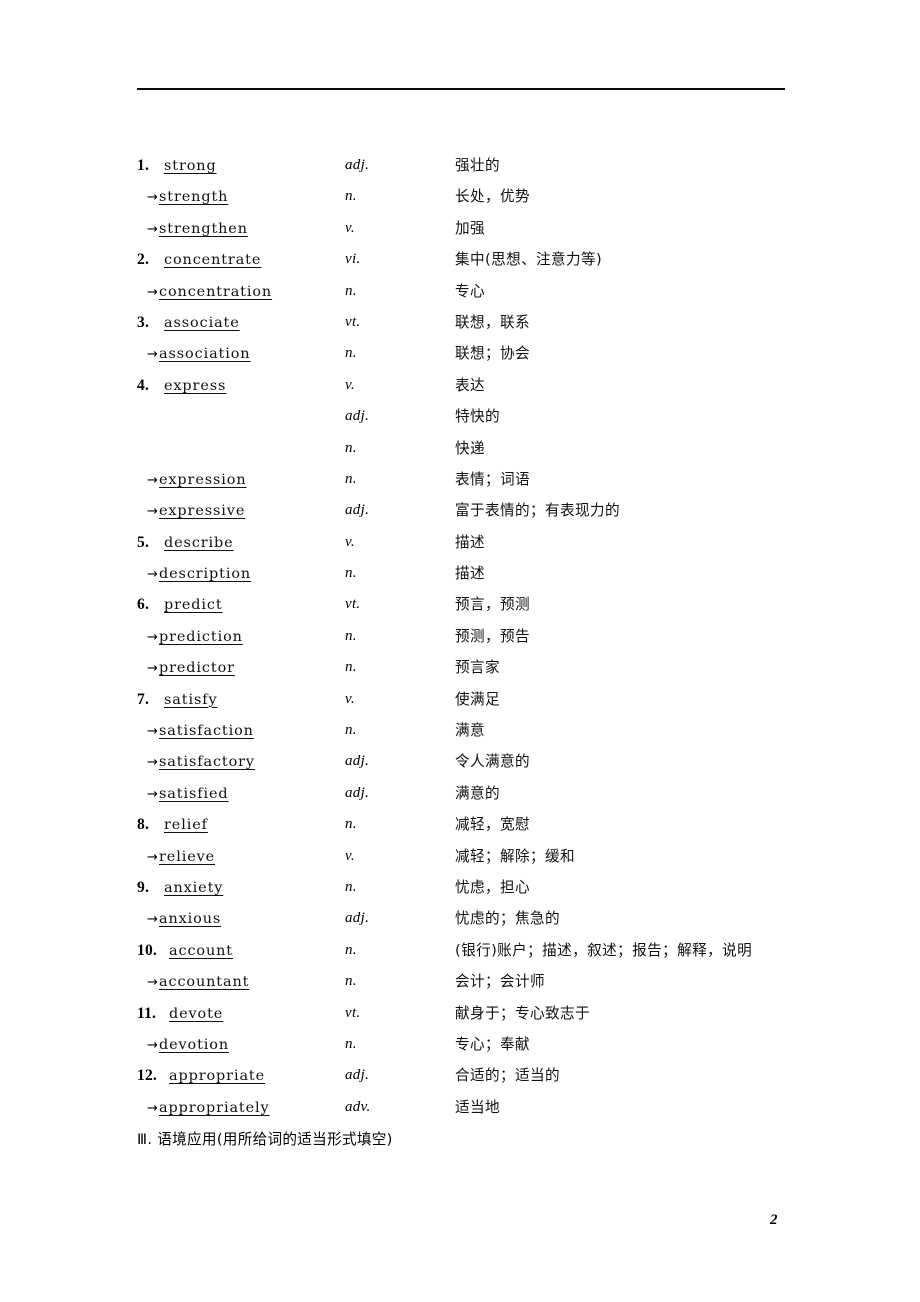 Image resolution: width=920 pixels, height=1302 pixels. I want to click on word-cell: →predictor, so click(242, 667).